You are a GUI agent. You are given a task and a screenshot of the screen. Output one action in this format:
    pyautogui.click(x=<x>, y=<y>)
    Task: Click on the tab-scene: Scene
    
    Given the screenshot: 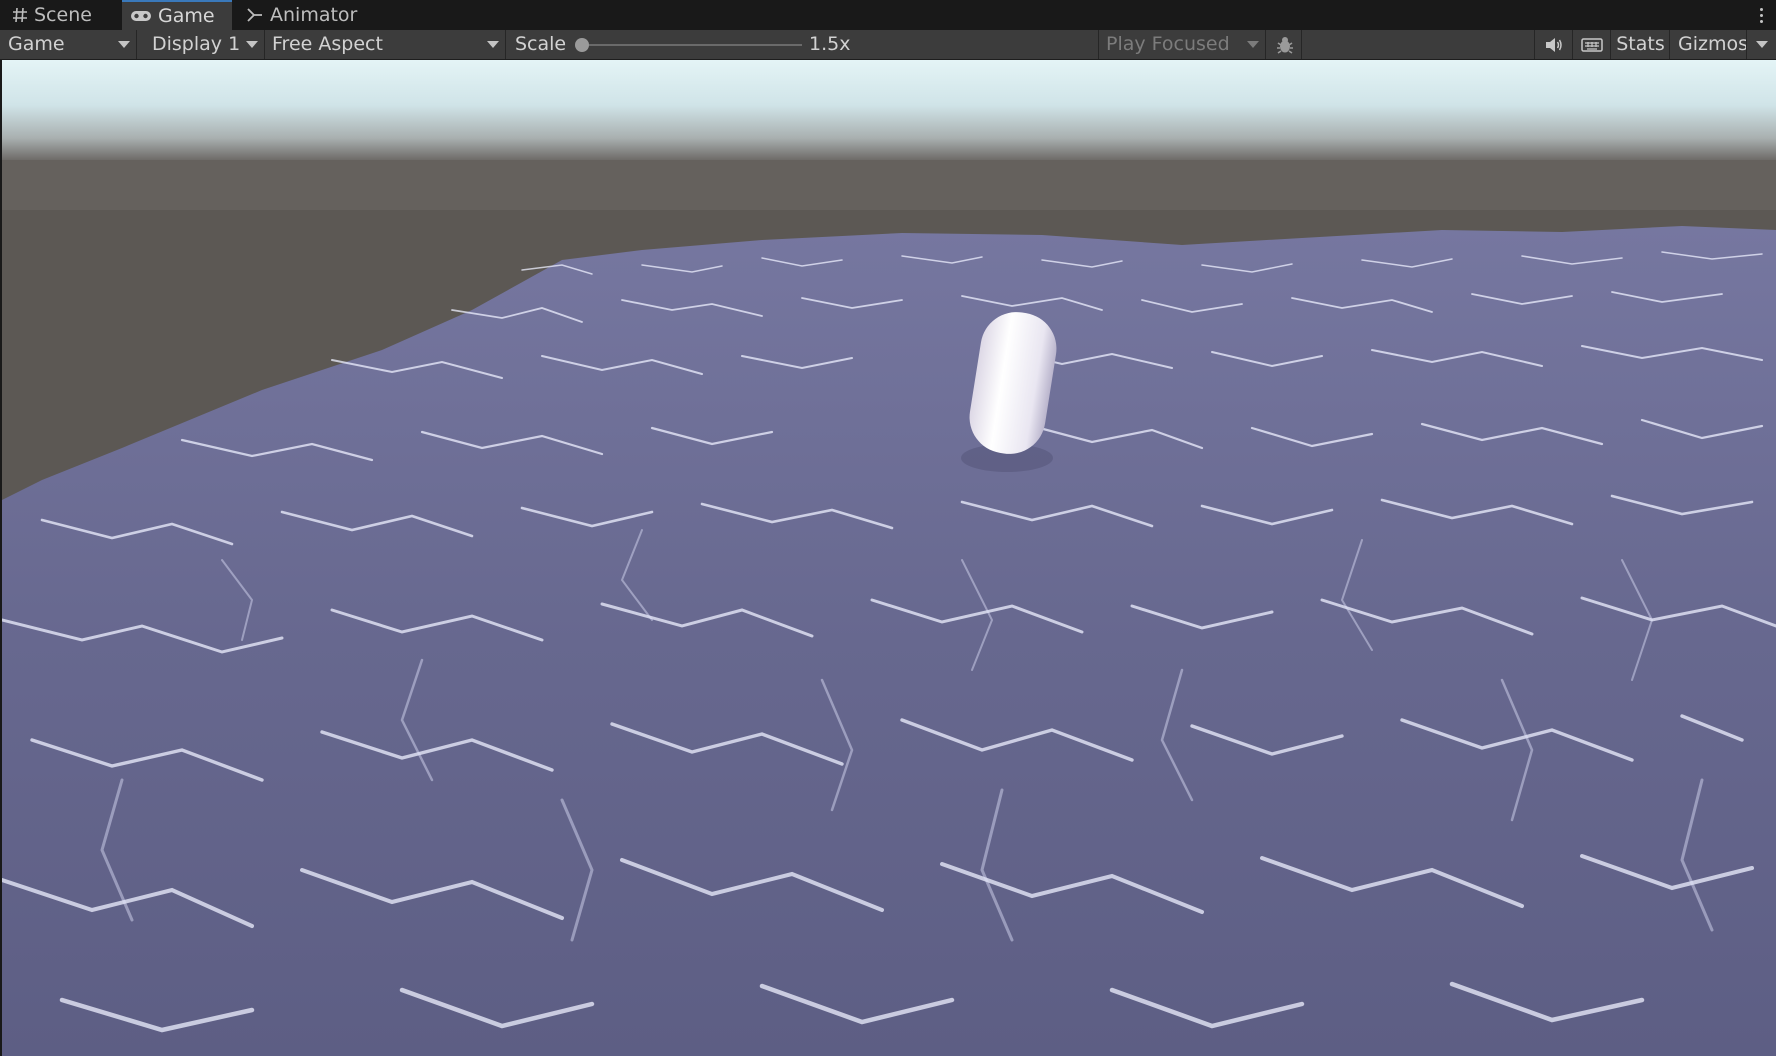 What is the action you would take?
    pyautogui.click(x=62, y=15)
    